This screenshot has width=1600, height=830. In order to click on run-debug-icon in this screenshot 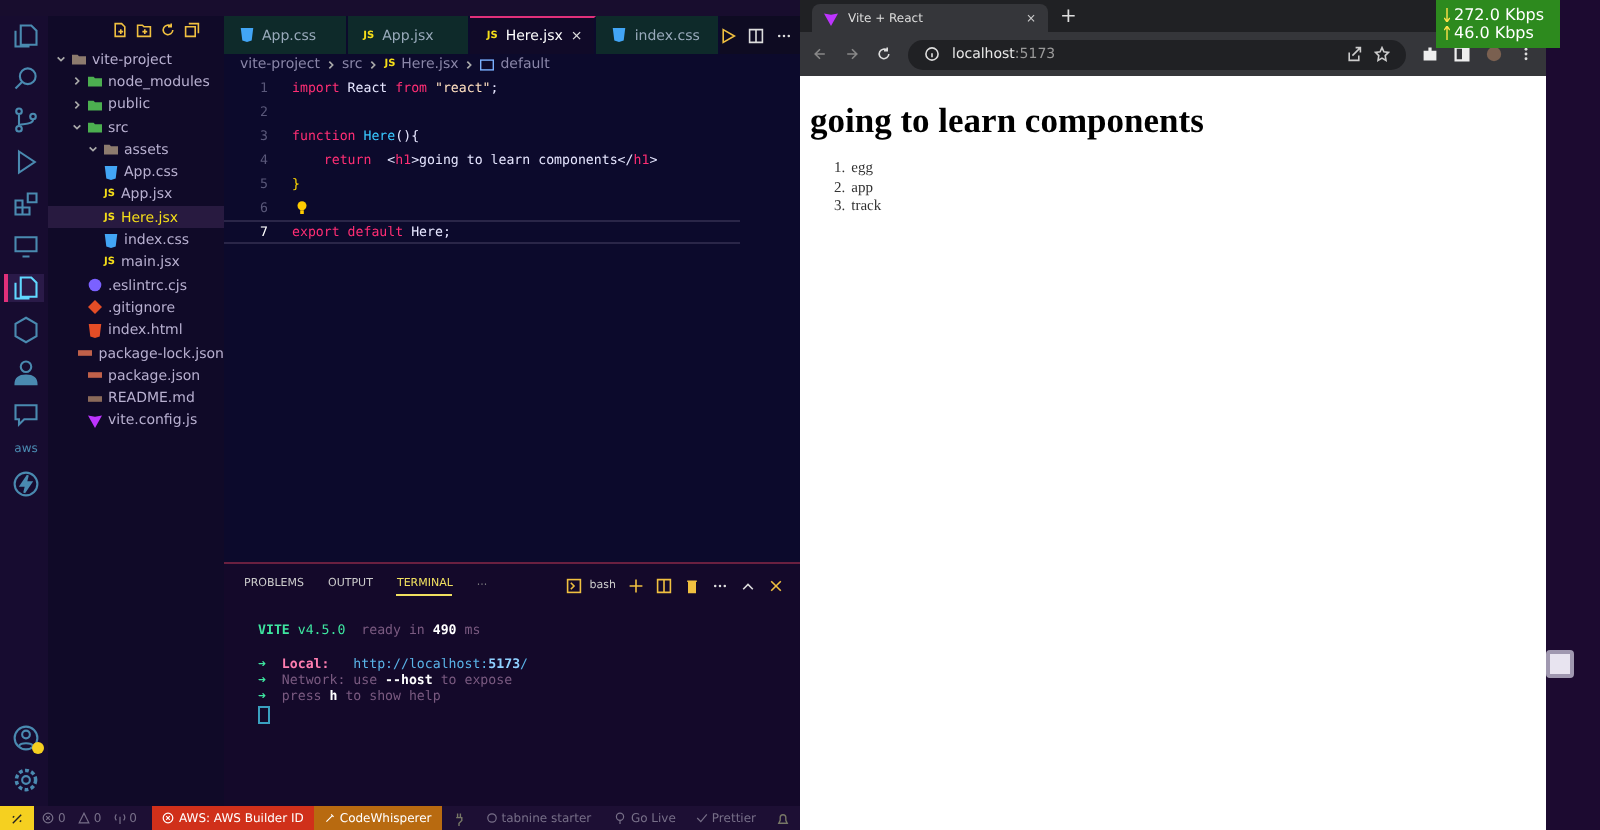, I will do `click(26, 162)`.